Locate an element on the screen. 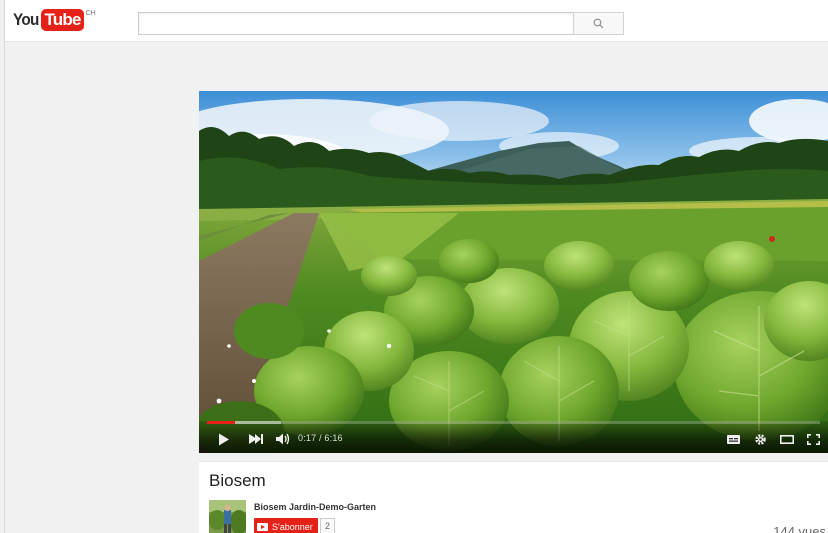  youtube-play-icon is located at coordinates (262, 526).